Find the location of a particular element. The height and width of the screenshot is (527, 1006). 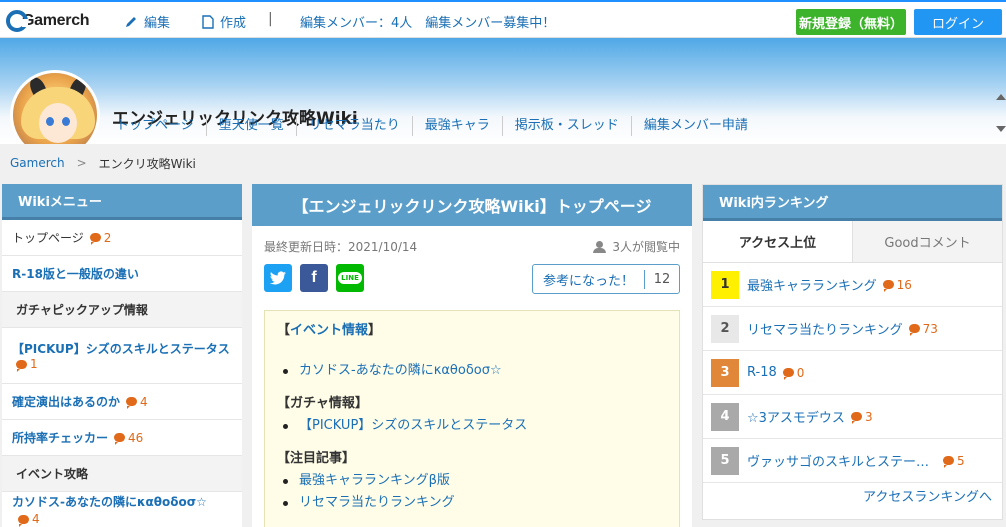

line-icon: LINE is located at coordinates (350, 278).